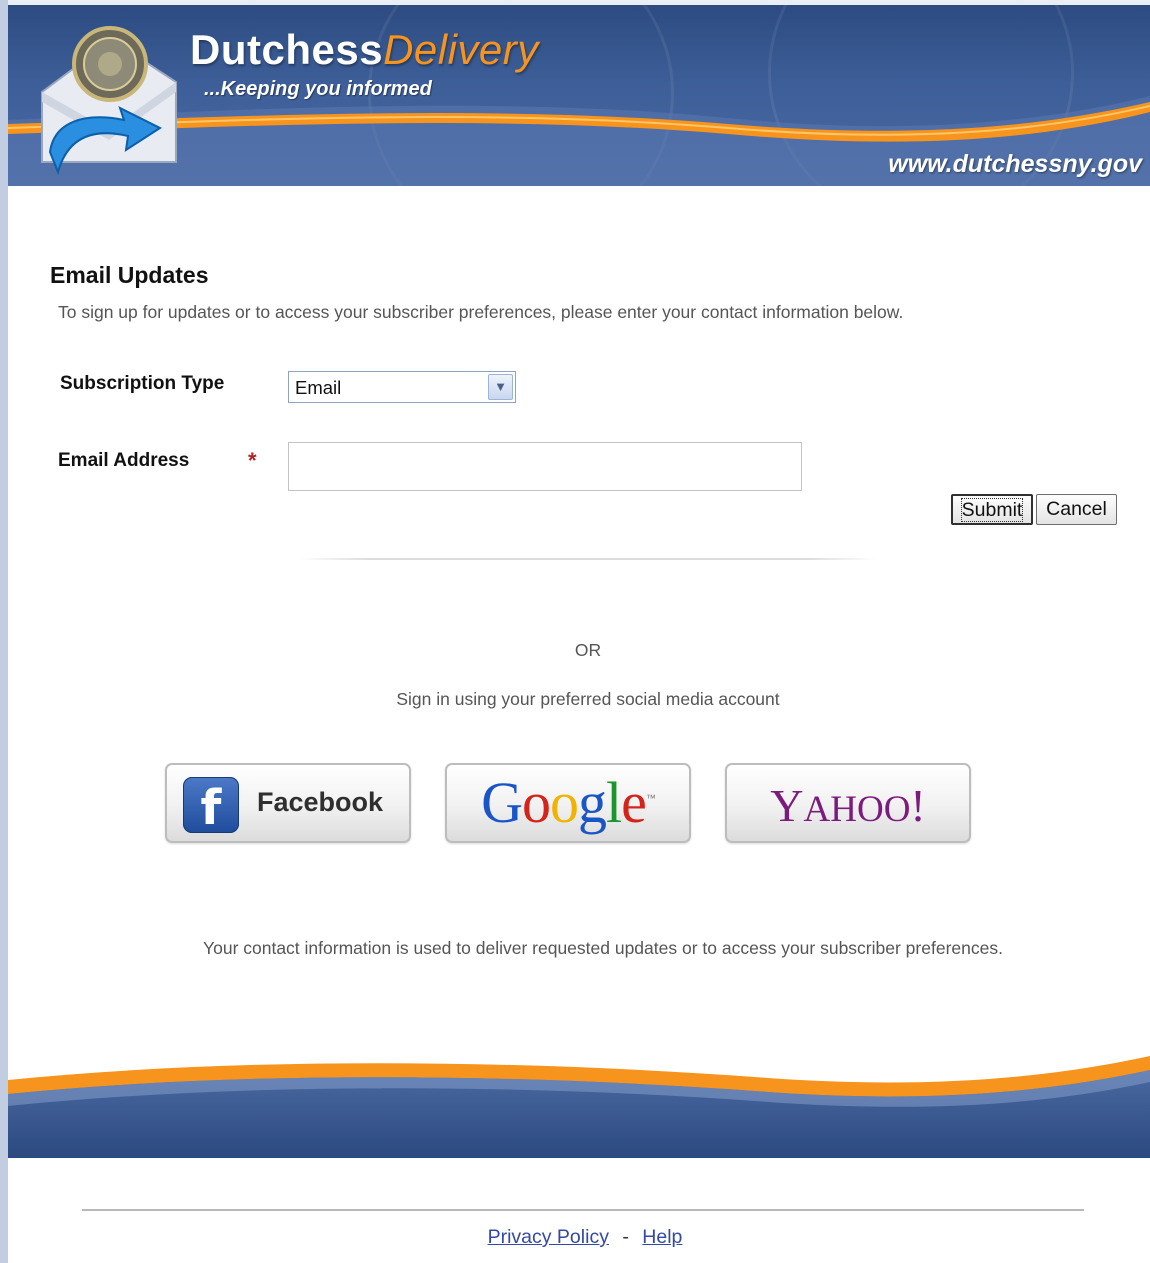 Image resolution: width=1150 pixels, height=1263 pixels. What do you see at coordinates (787, 805) in the screenshot?
I see `yahoo-logo-letter: Y` at bounding box center [787, 805].